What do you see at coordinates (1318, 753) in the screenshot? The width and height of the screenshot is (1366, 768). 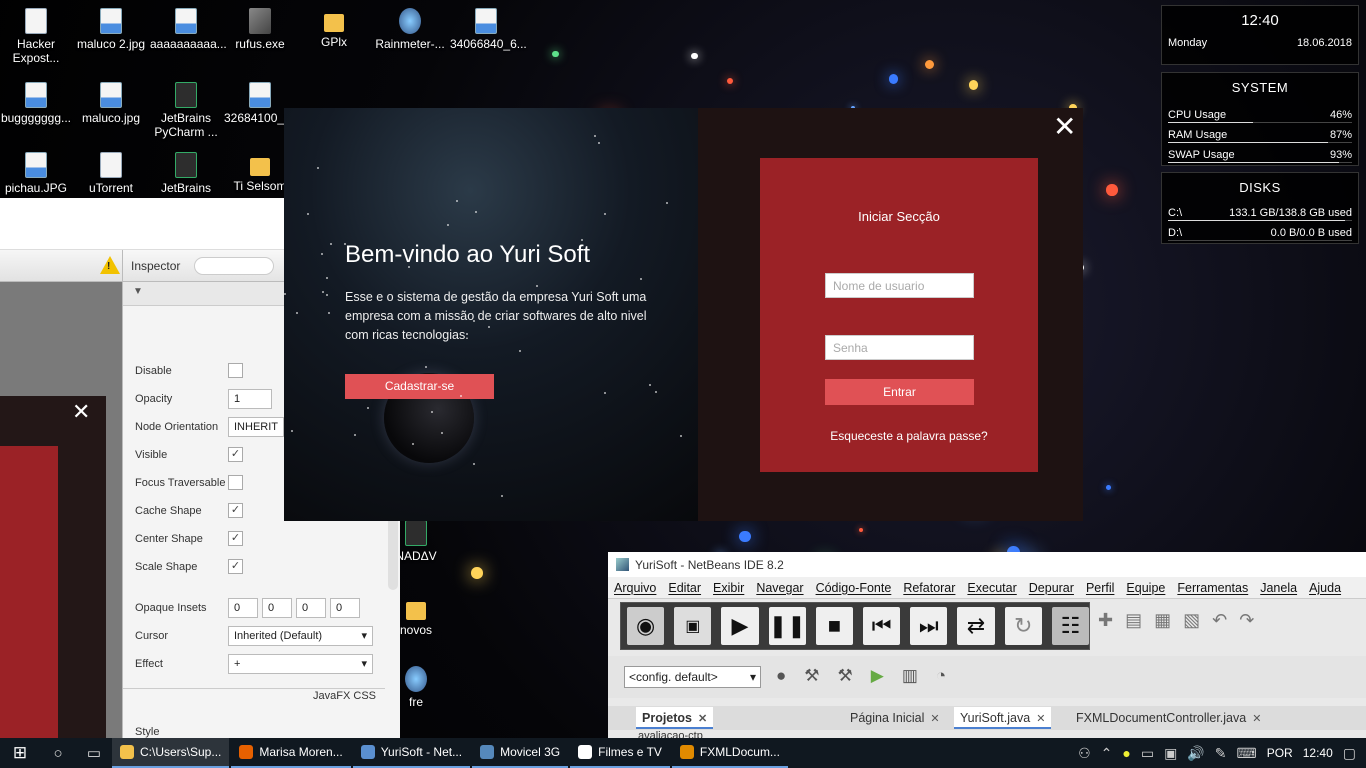 I see `taskbar-clock: 12:40` at bounding box center [1318, 753].